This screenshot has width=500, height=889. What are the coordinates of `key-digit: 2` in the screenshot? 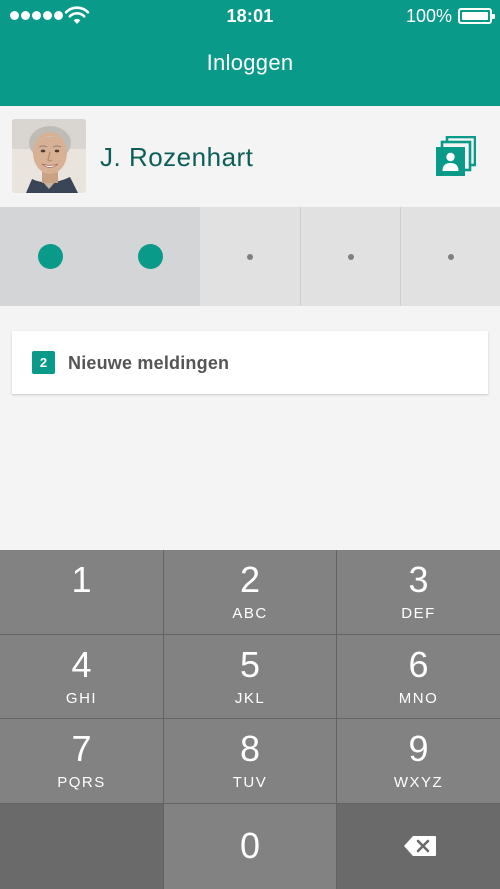 It's located at (250, 579).